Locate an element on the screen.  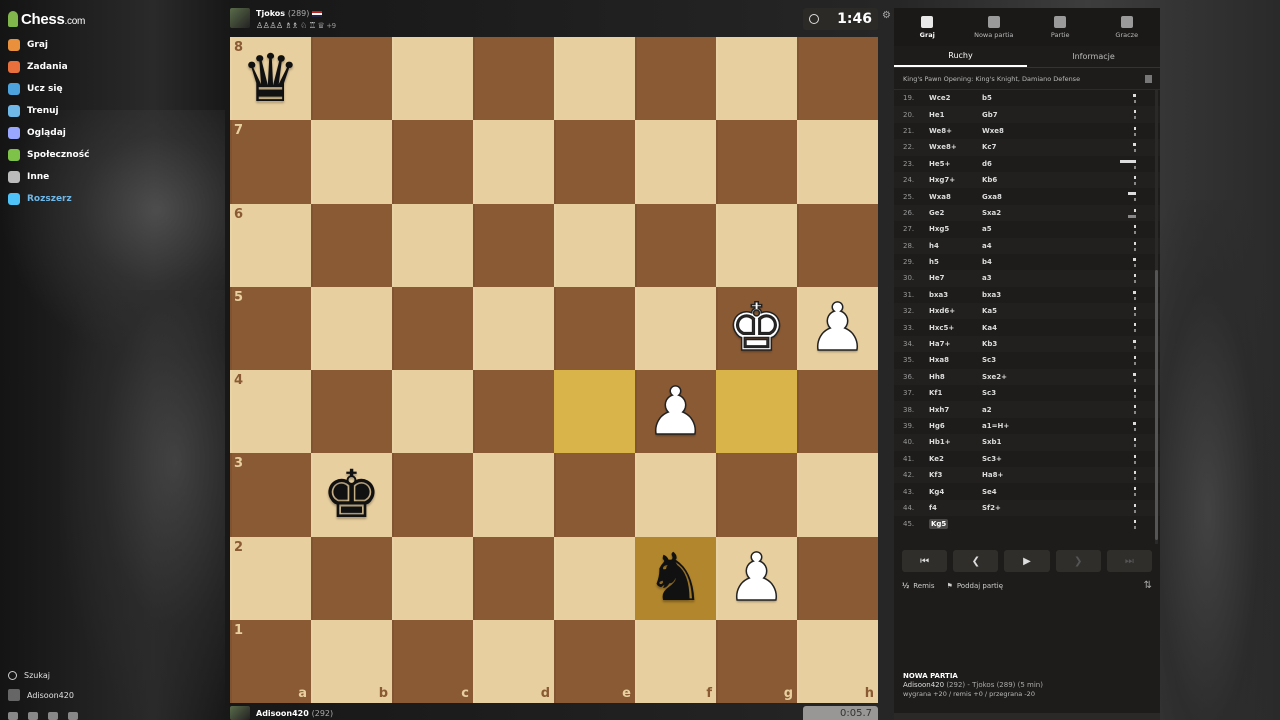
white-move: h4 is located at coordinates (955, 246).